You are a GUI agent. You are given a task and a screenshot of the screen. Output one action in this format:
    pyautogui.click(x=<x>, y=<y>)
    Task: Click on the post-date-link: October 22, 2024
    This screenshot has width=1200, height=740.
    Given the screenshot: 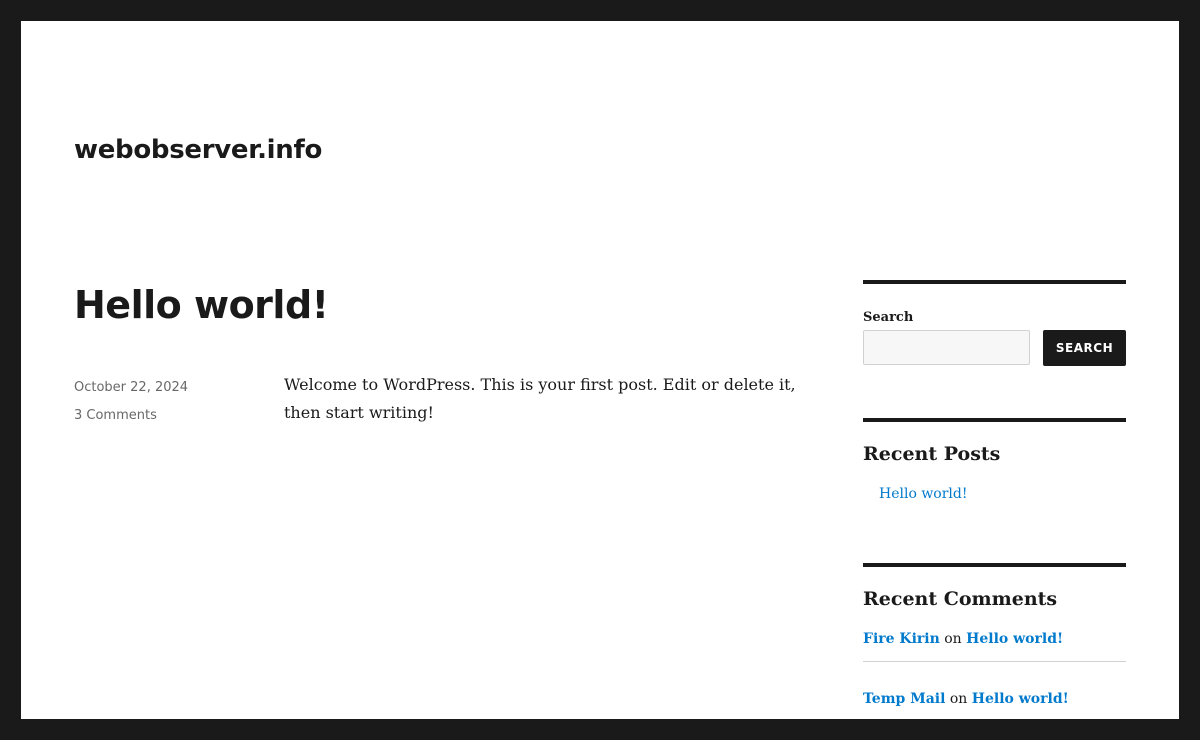 What is the action you would take?
    pyautogui.click(x=164, y=388)
    